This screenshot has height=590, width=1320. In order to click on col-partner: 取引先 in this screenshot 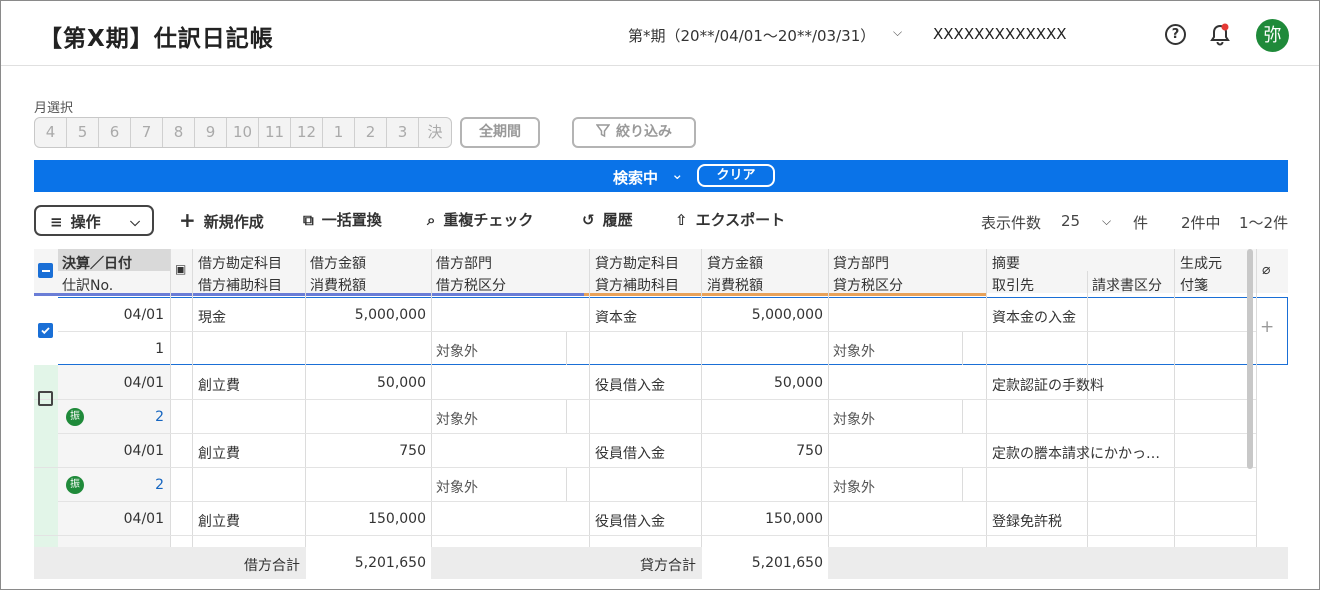, I will do `click(1013, 285)`.